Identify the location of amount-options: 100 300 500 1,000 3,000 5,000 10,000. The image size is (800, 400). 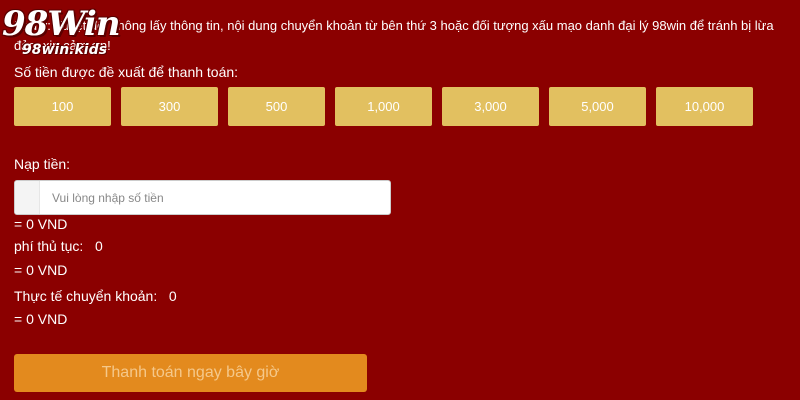
(383, 106).